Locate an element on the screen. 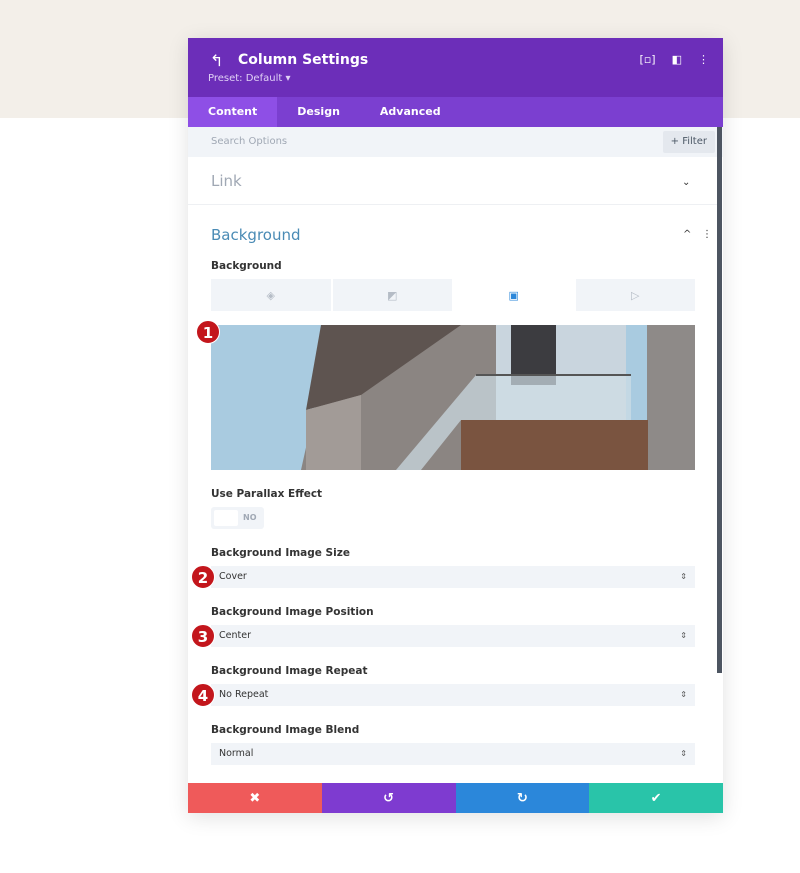 This screenshot has height=873, width=800. parallax-toggle: NO is located at coordinates (237, 518).